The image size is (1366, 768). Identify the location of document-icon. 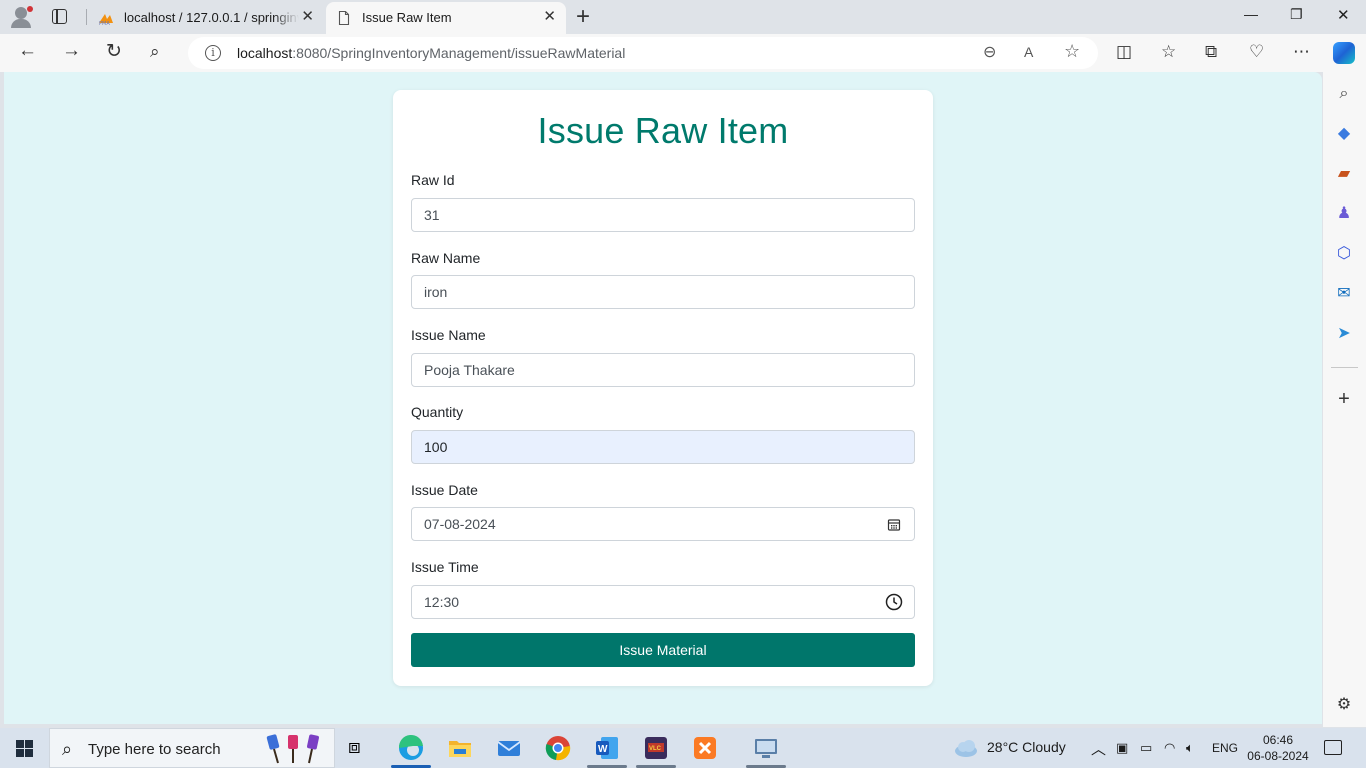
(344, 18).